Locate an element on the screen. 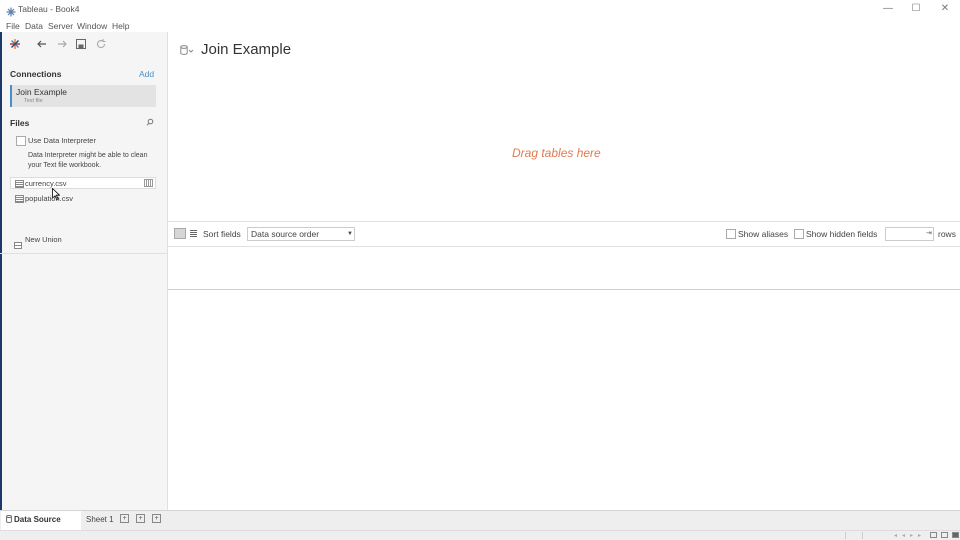 The height and width of the screenshot is (540, 960). data-interpreter-checkbox is located at coordinates (21, 141).